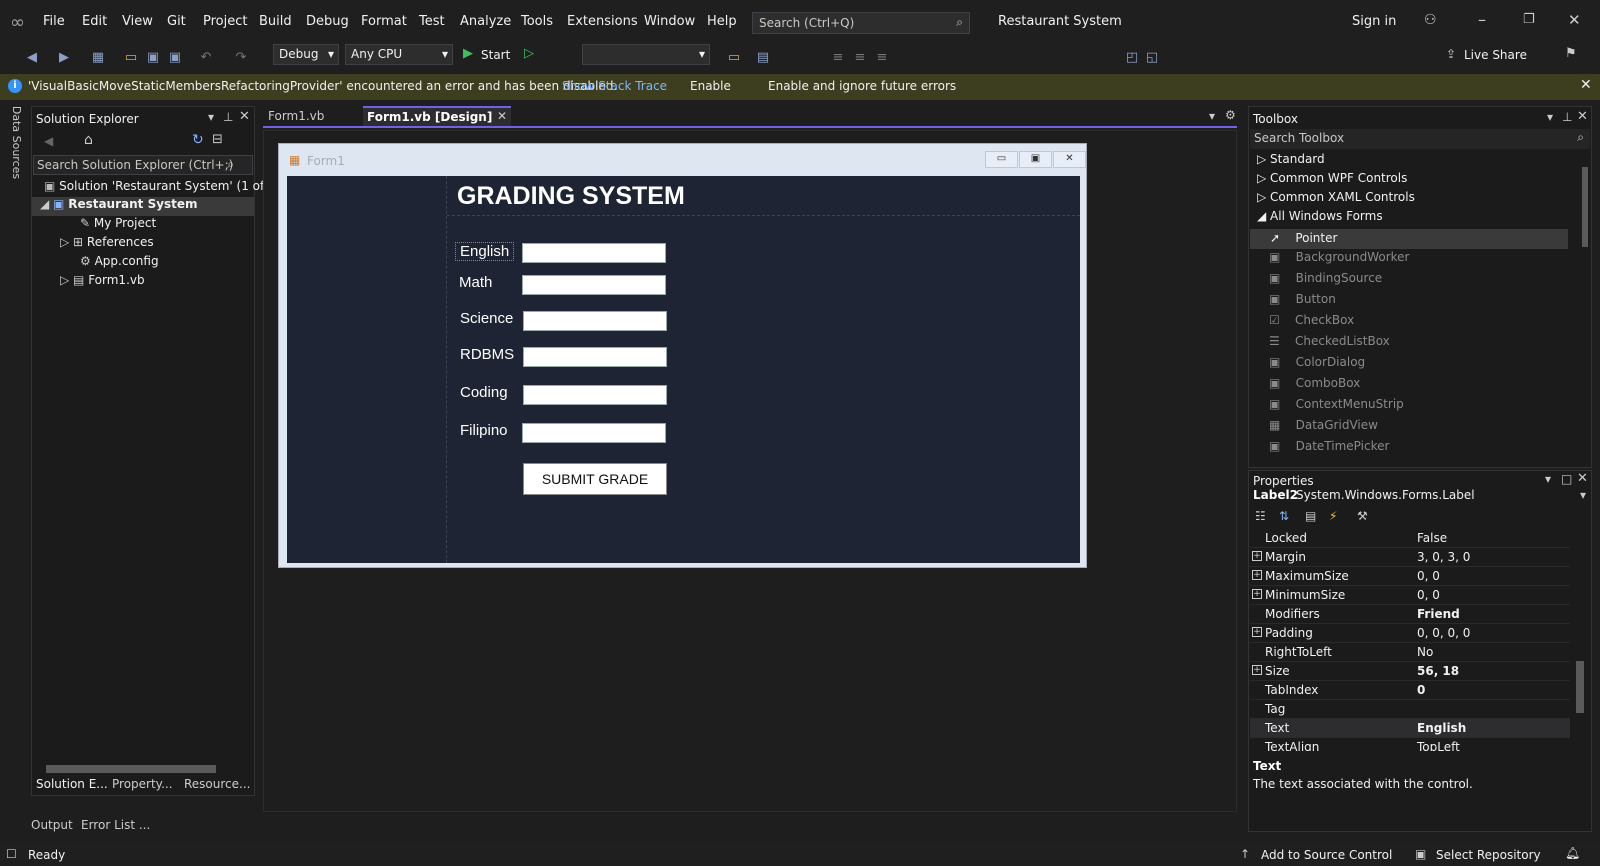 Image resolution: width=1600 pixels, height=866 pixels. I want to click on label-coding: Coding, so click(484, 392).